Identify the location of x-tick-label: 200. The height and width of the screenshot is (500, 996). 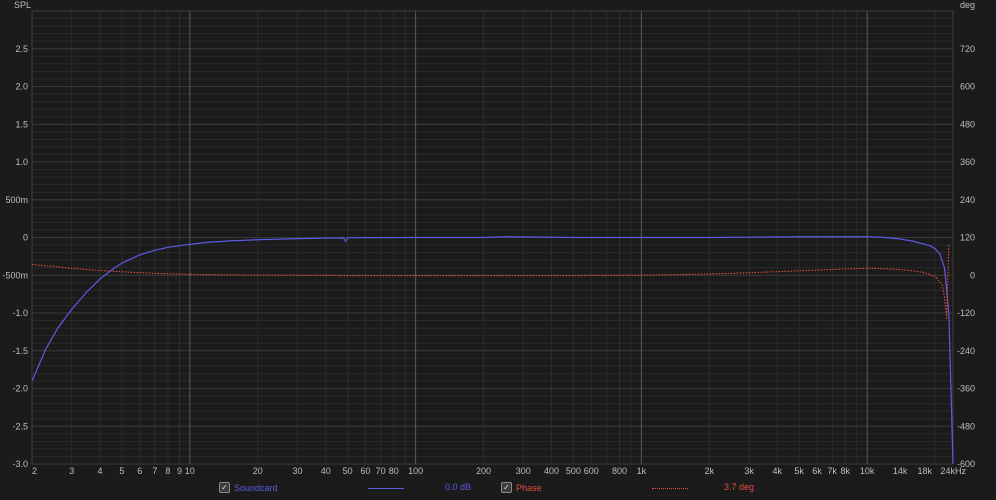
(483, 471).